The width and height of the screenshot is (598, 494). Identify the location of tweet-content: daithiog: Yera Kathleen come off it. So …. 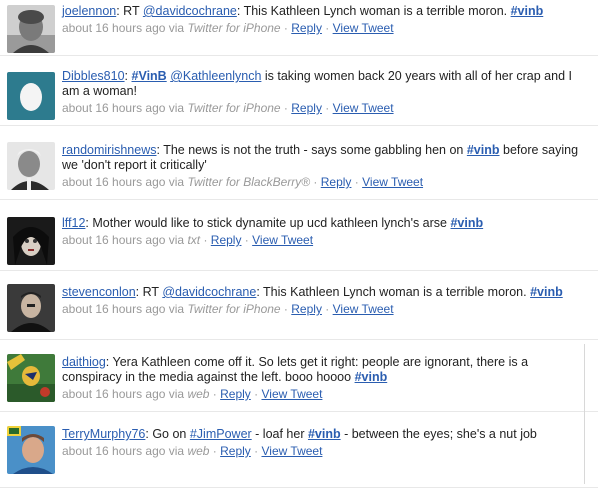
(322, 378).